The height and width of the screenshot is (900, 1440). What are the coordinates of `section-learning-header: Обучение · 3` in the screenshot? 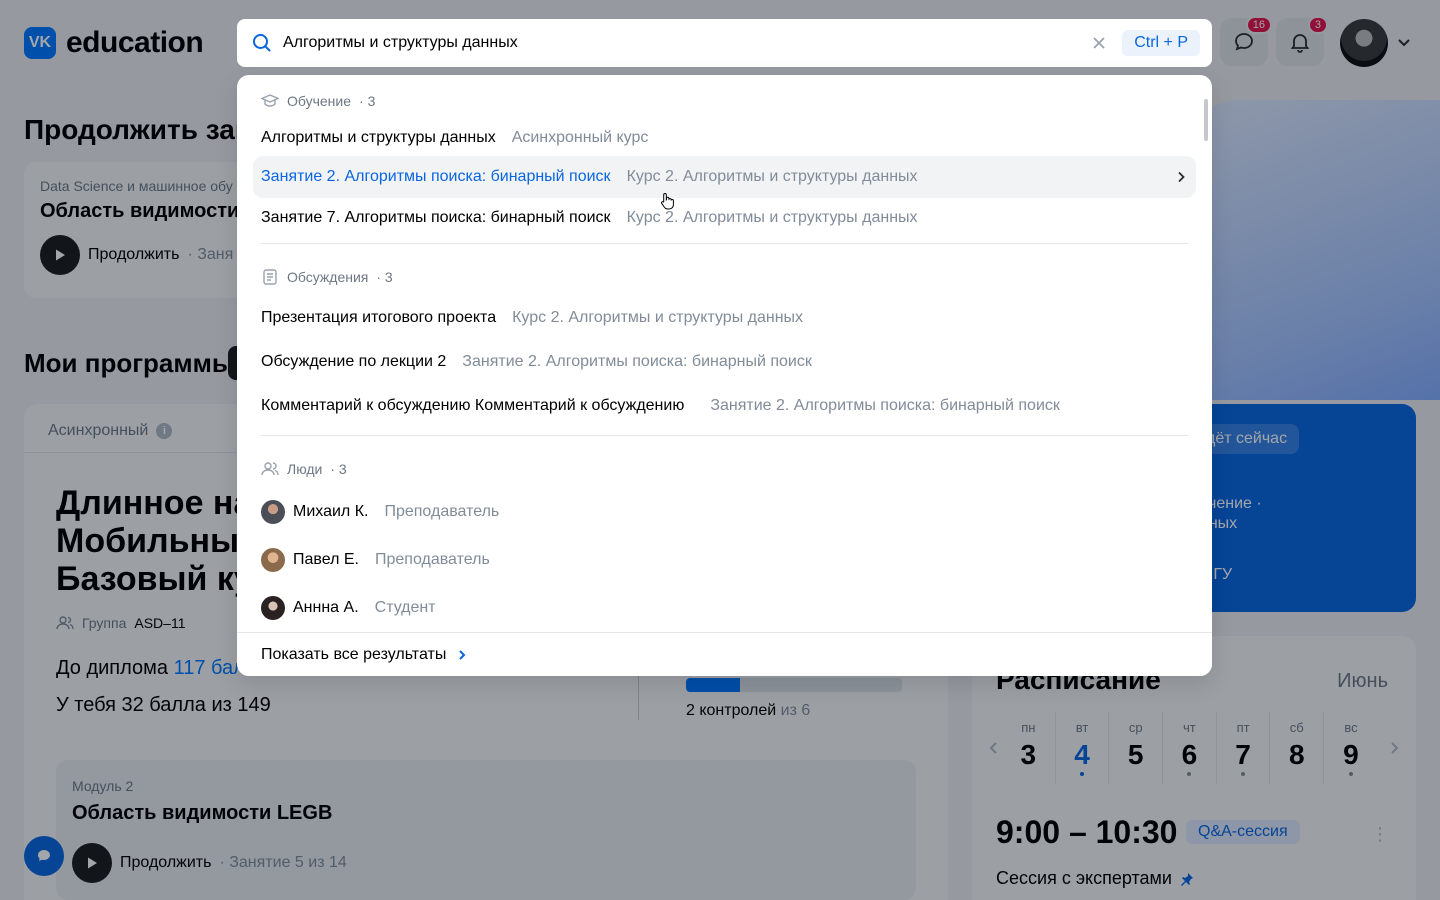 It's located at (318, 101).